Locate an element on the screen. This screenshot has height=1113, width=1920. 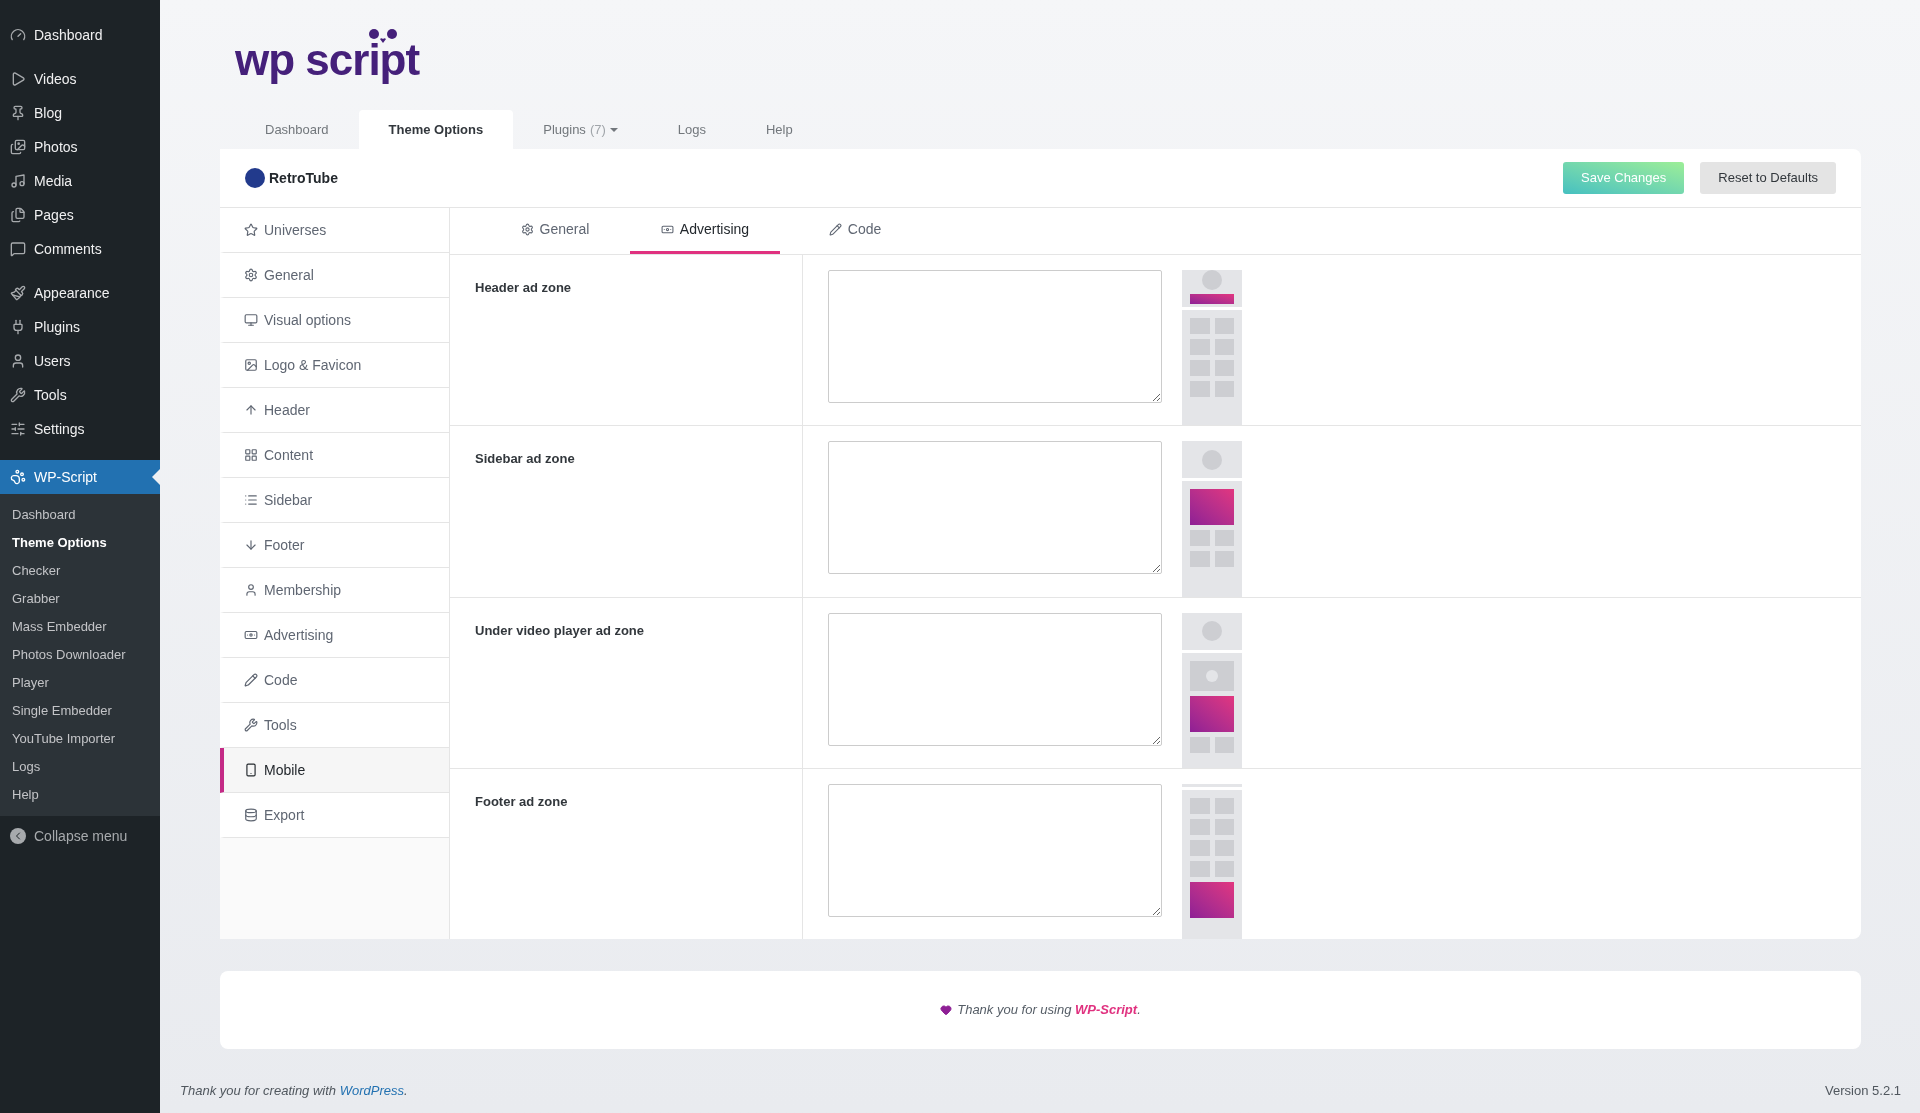
version-text: Version 5.2.1 is located at coordinates (1863, 1091).